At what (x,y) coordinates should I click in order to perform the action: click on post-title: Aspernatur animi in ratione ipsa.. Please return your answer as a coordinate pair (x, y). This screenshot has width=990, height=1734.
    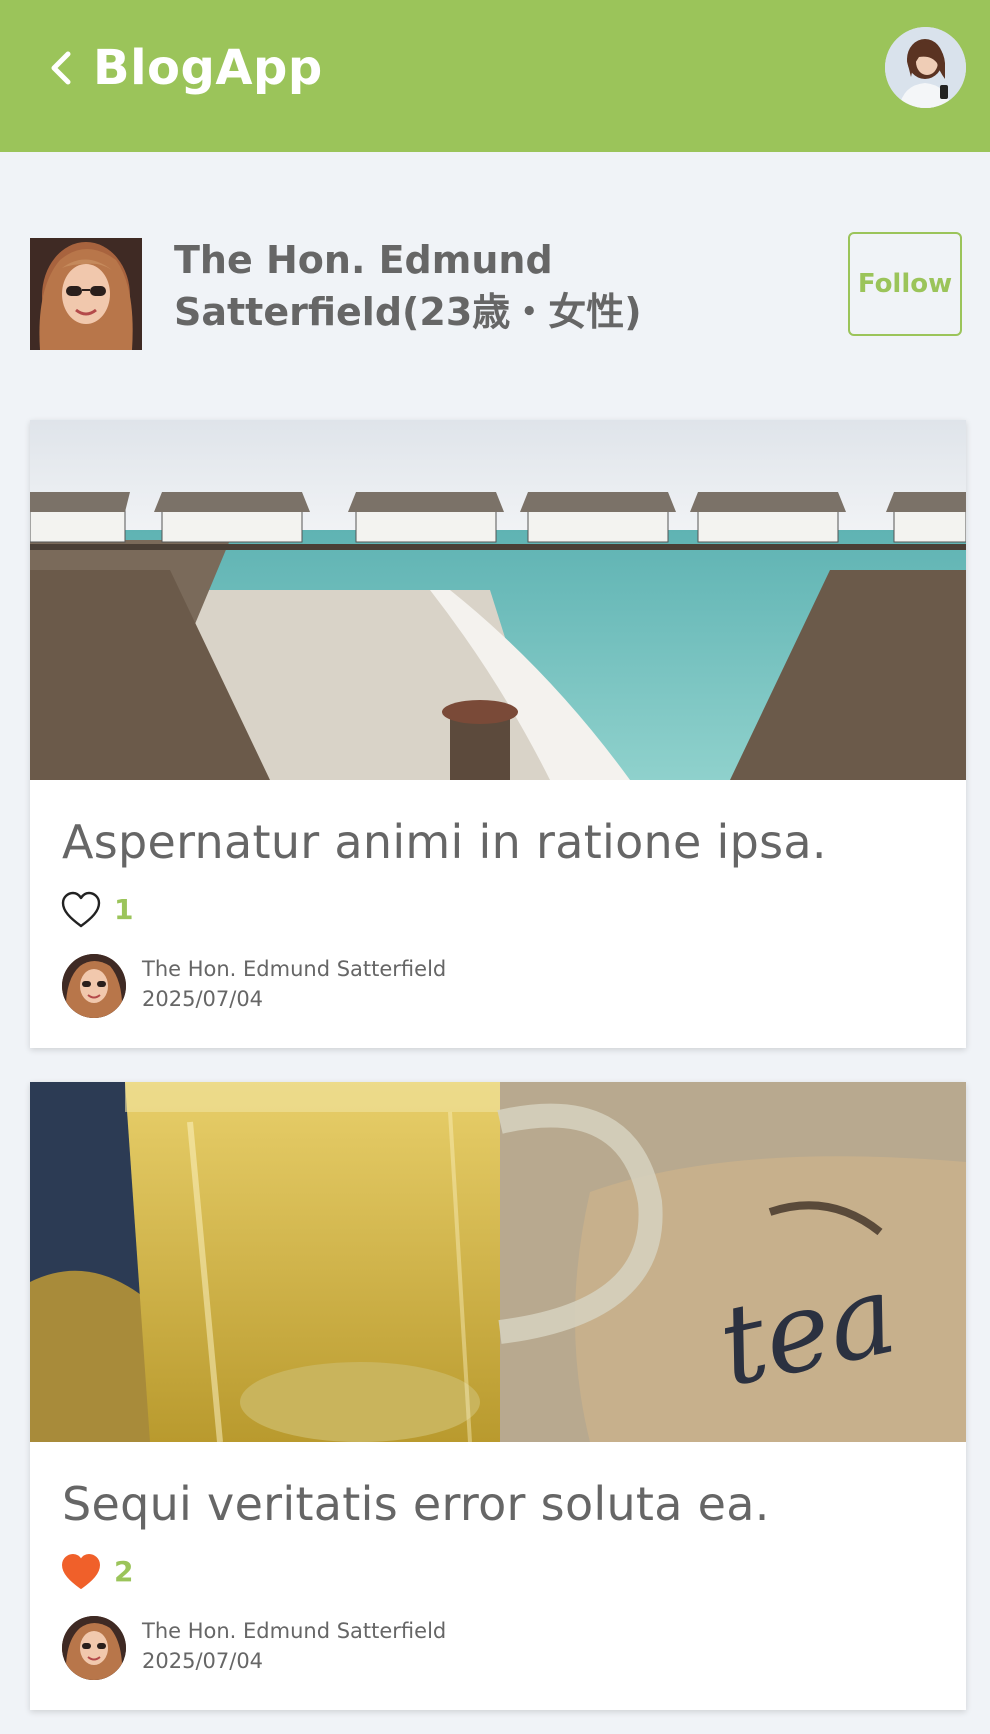
    Looking at the image, I should click on (444, 842).